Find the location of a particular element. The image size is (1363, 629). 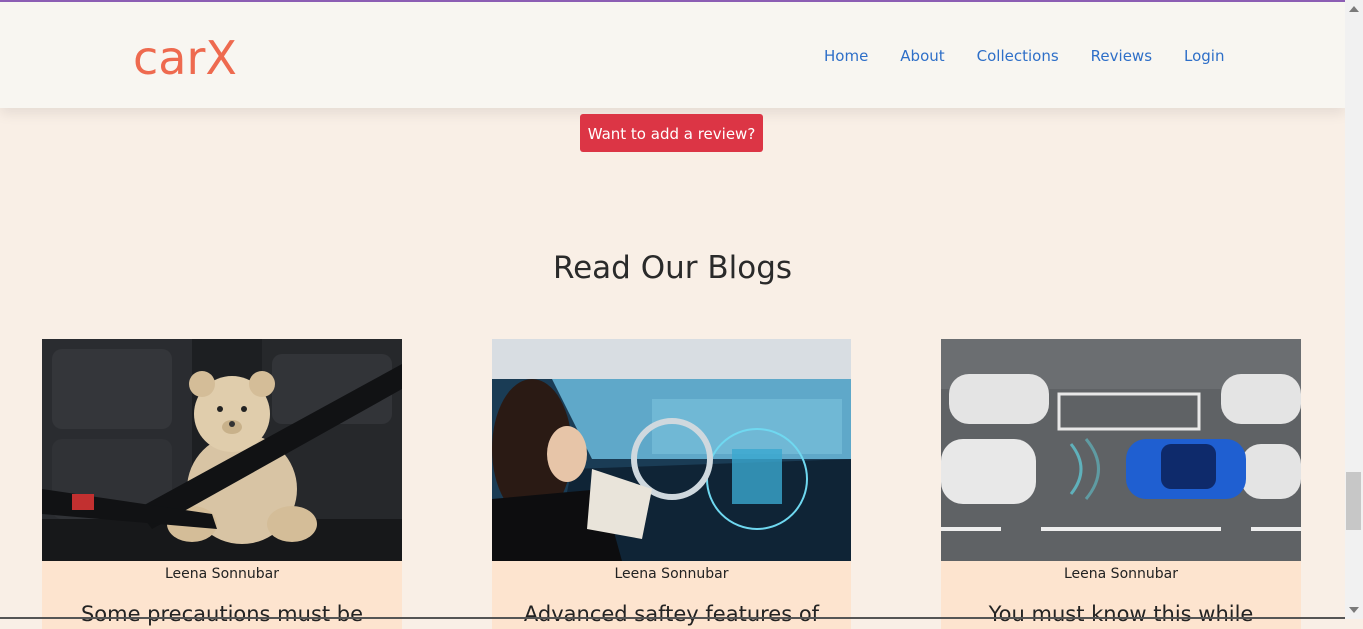

vertical-scrollbar is located at coordinates (1354, 309).